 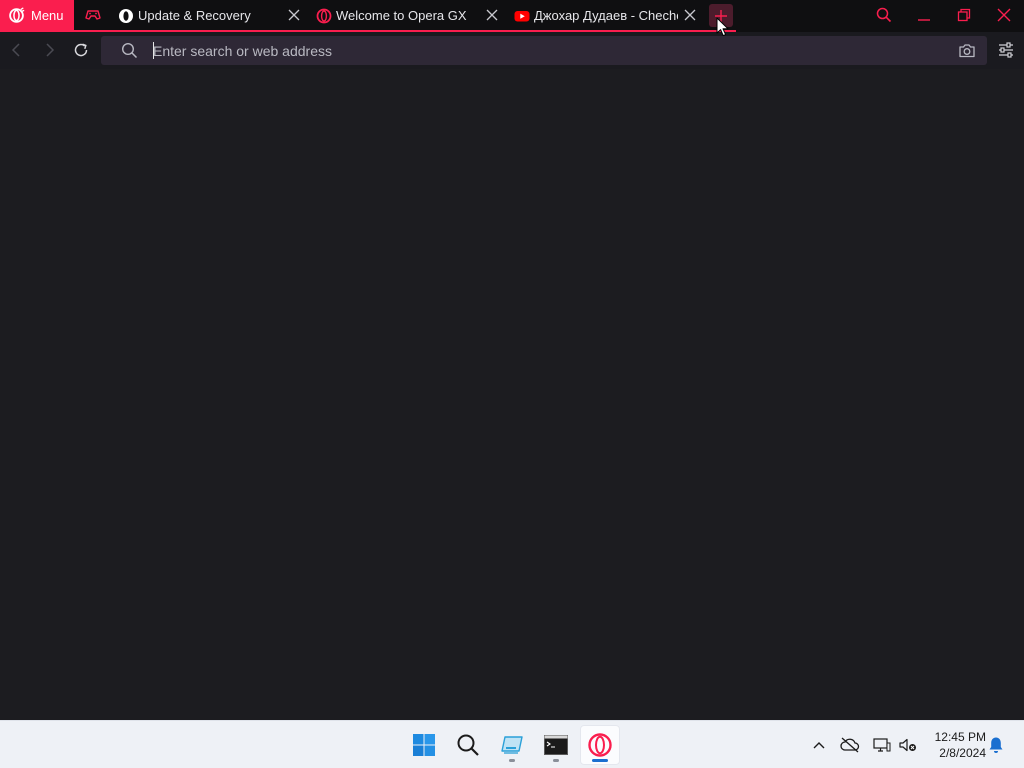 I want to click on easy-setup-icon, so click(x=1006, y=50).